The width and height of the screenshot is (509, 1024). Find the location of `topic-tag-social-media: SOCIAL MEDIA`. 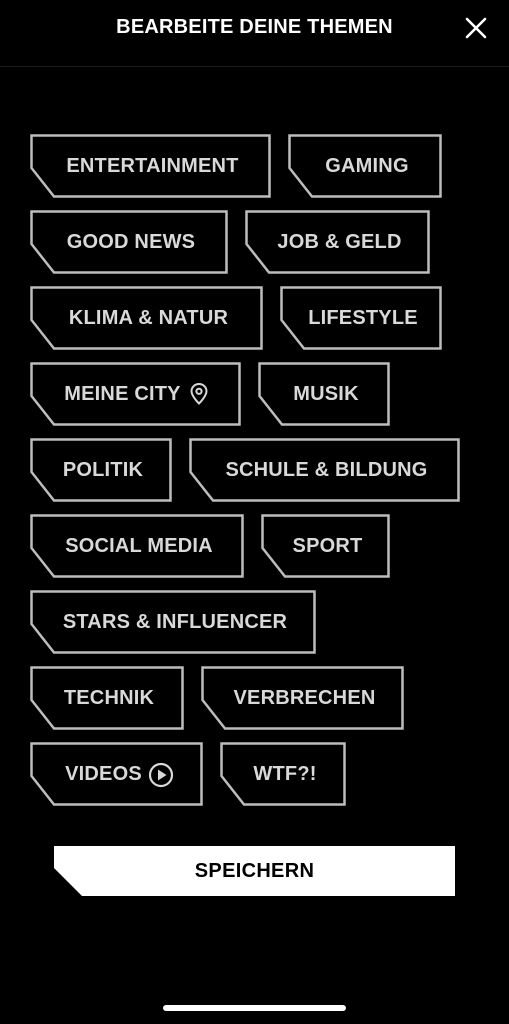

topic-tag-social-media: SOCIAL MEDIA is located at coordinates (137, 546).